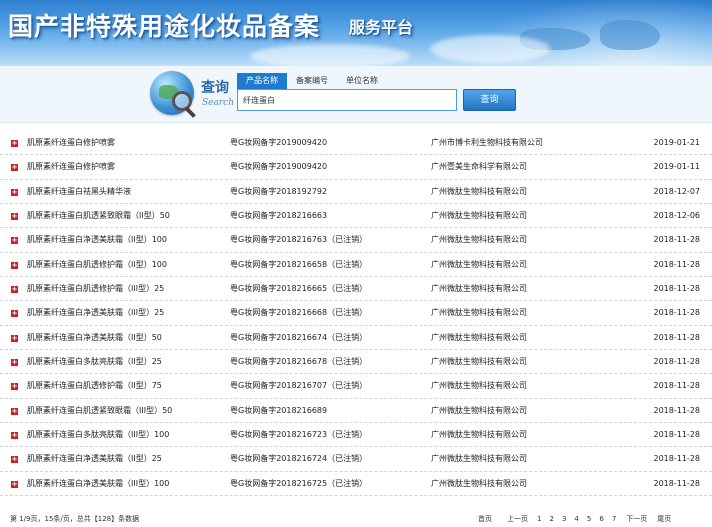 Image resolution: width=712 pixels, height=527 pixels. Describe the element at coordinates (262, 81) in the screenshot. I see `tab-product-name: 产品名称` at that location.